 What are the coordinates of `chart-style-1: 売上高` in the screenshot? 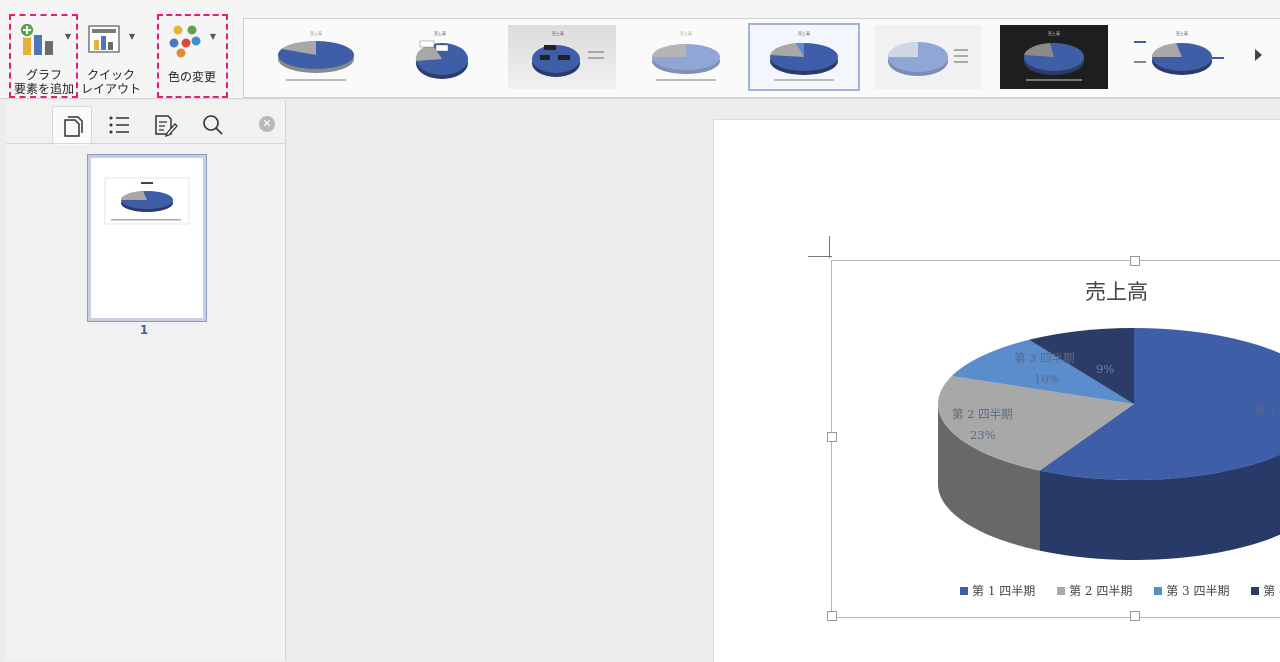 It's located at (316, 57).